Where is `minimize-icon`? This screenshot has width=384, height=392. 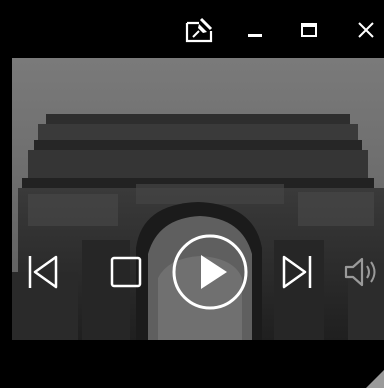
minimize-icon is located at coordinates (255, 30).